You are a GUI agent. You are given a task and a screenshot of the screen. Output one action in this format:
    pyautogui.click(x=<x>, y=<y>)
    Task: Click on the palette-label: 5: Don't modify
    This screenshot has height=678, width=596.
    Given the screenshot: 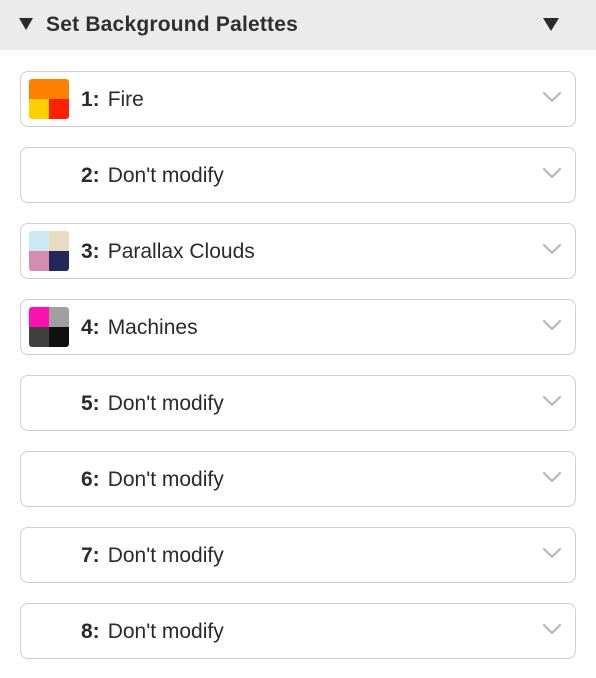 What is the action you would take?
    pyautogui.click(x=152, y=404)
    